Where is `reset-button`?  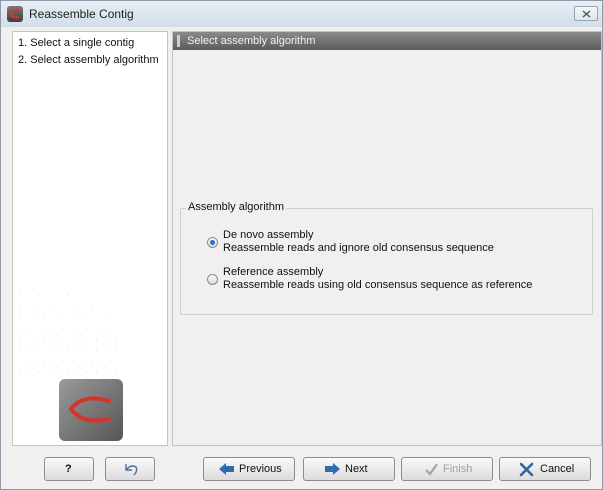
reset-button is located at coordinates (130, 469).